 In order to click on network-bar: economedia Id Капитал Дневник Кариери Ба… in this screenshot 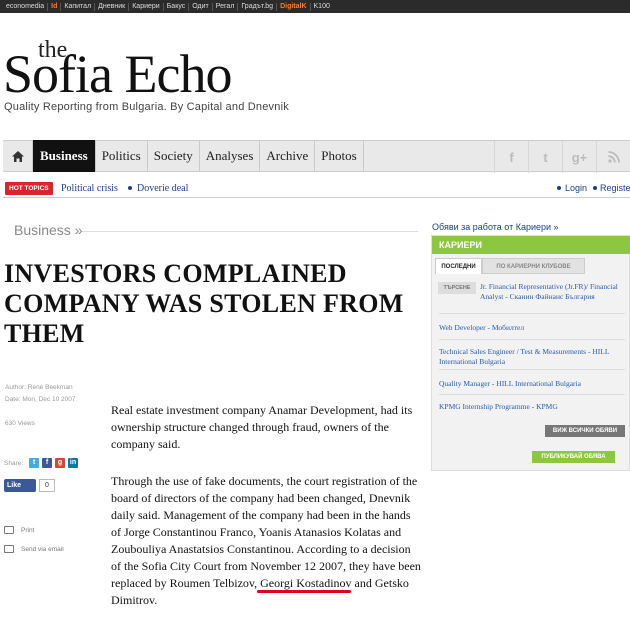, I will do `click(315, 6)`.